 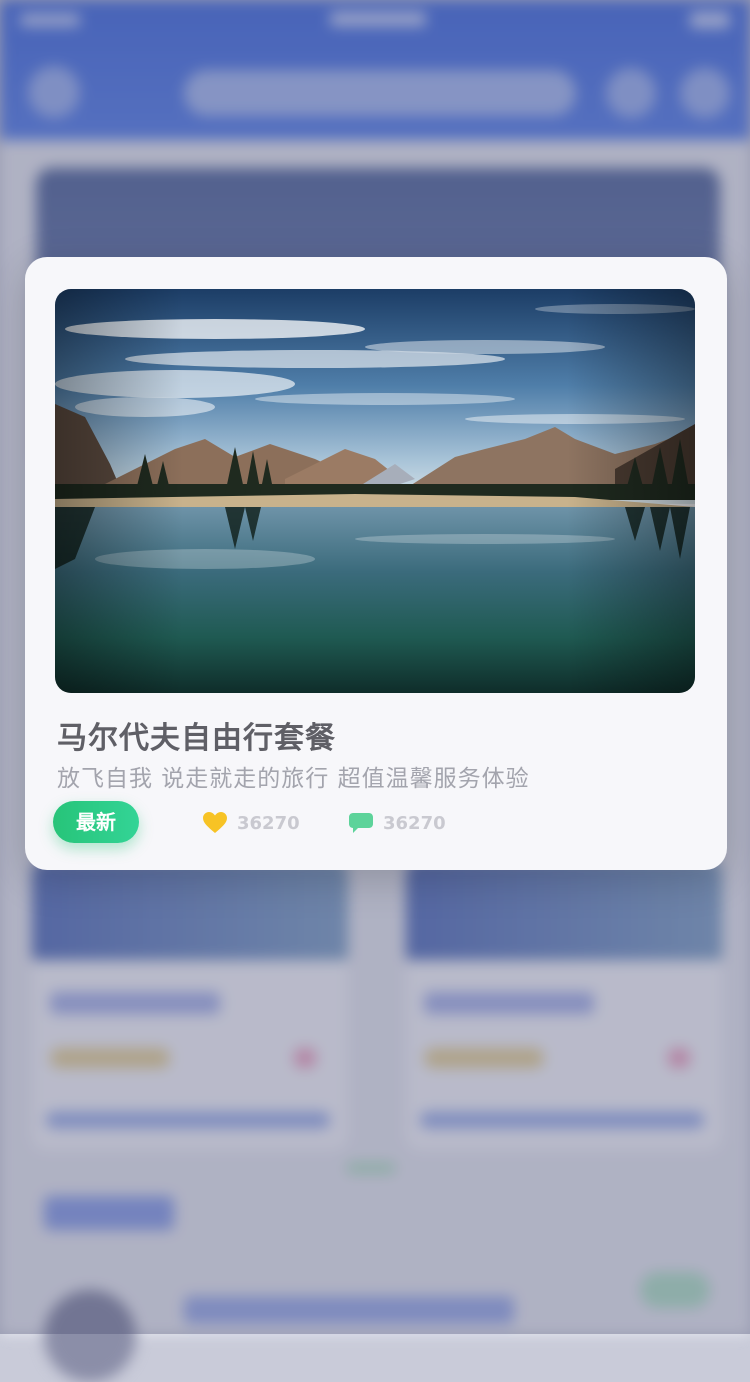 What do you see at coordinates (361, 823) in the screenshot?
I see `comment-icon` at bounding box center [361, 823].